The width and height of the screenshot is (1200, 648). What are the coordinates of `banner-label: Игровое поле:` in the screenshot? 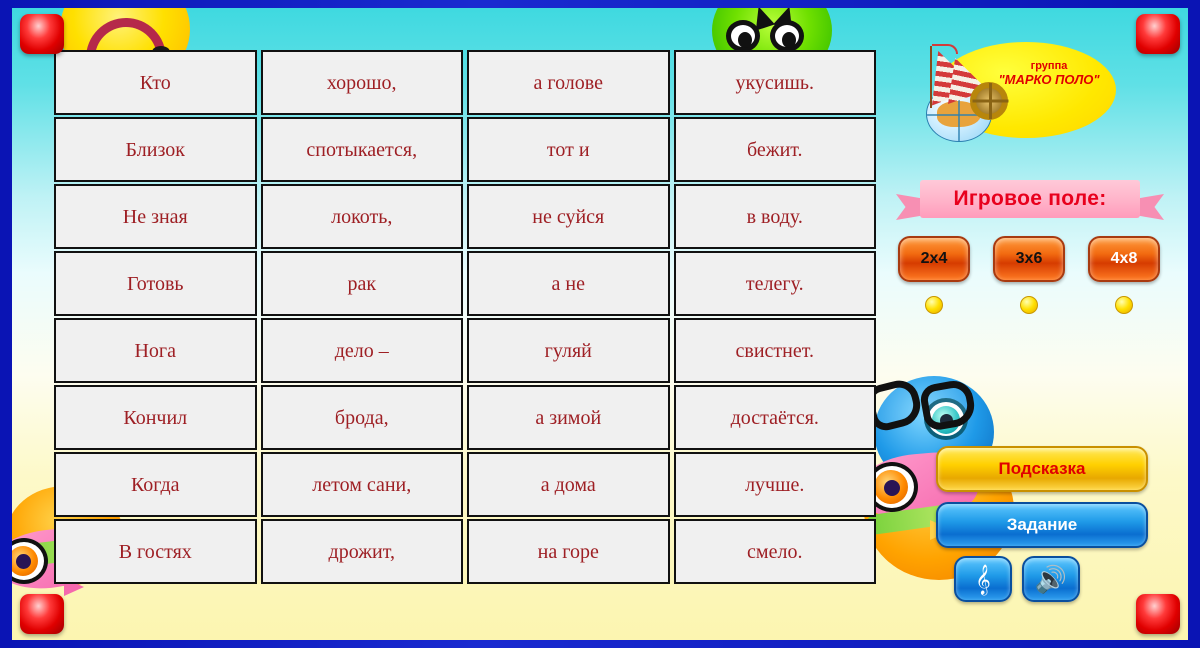 It's located at (1030, 198).